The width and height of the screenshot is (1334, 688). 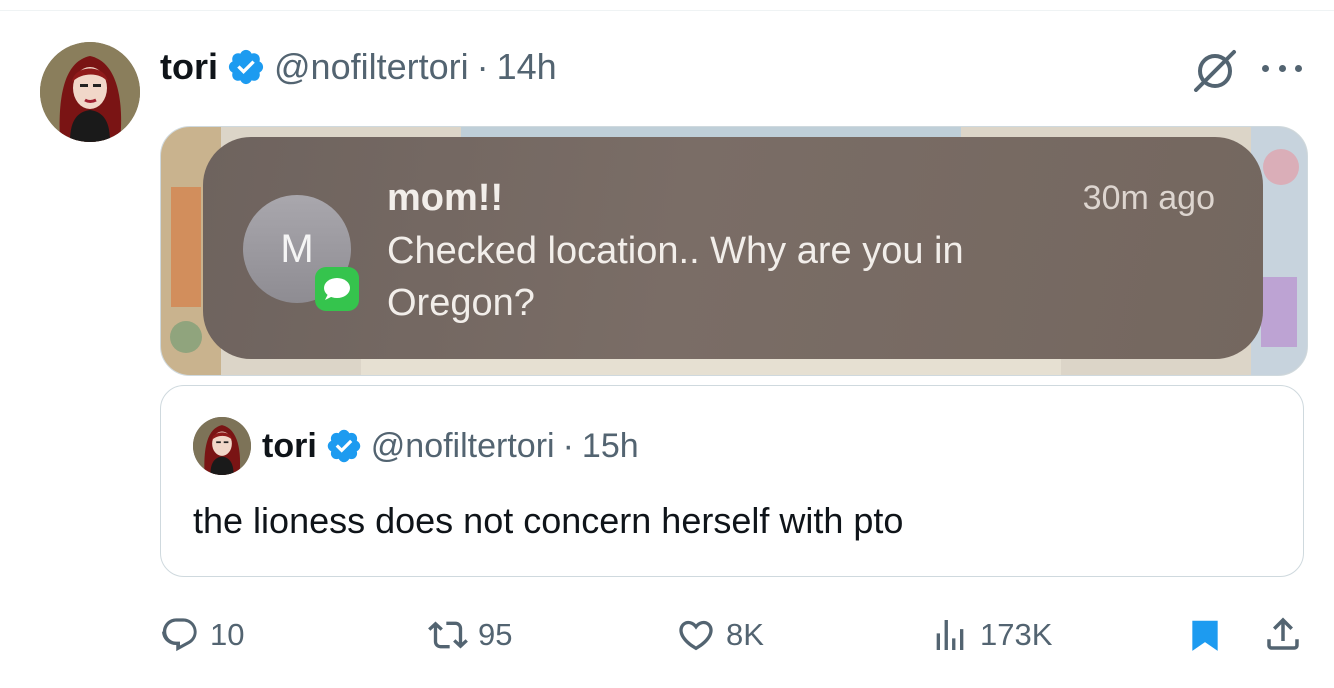 What do you see at coordinates (667, 10) in the screenshot?
I see `top-divider` at bounding box center [667, 10].